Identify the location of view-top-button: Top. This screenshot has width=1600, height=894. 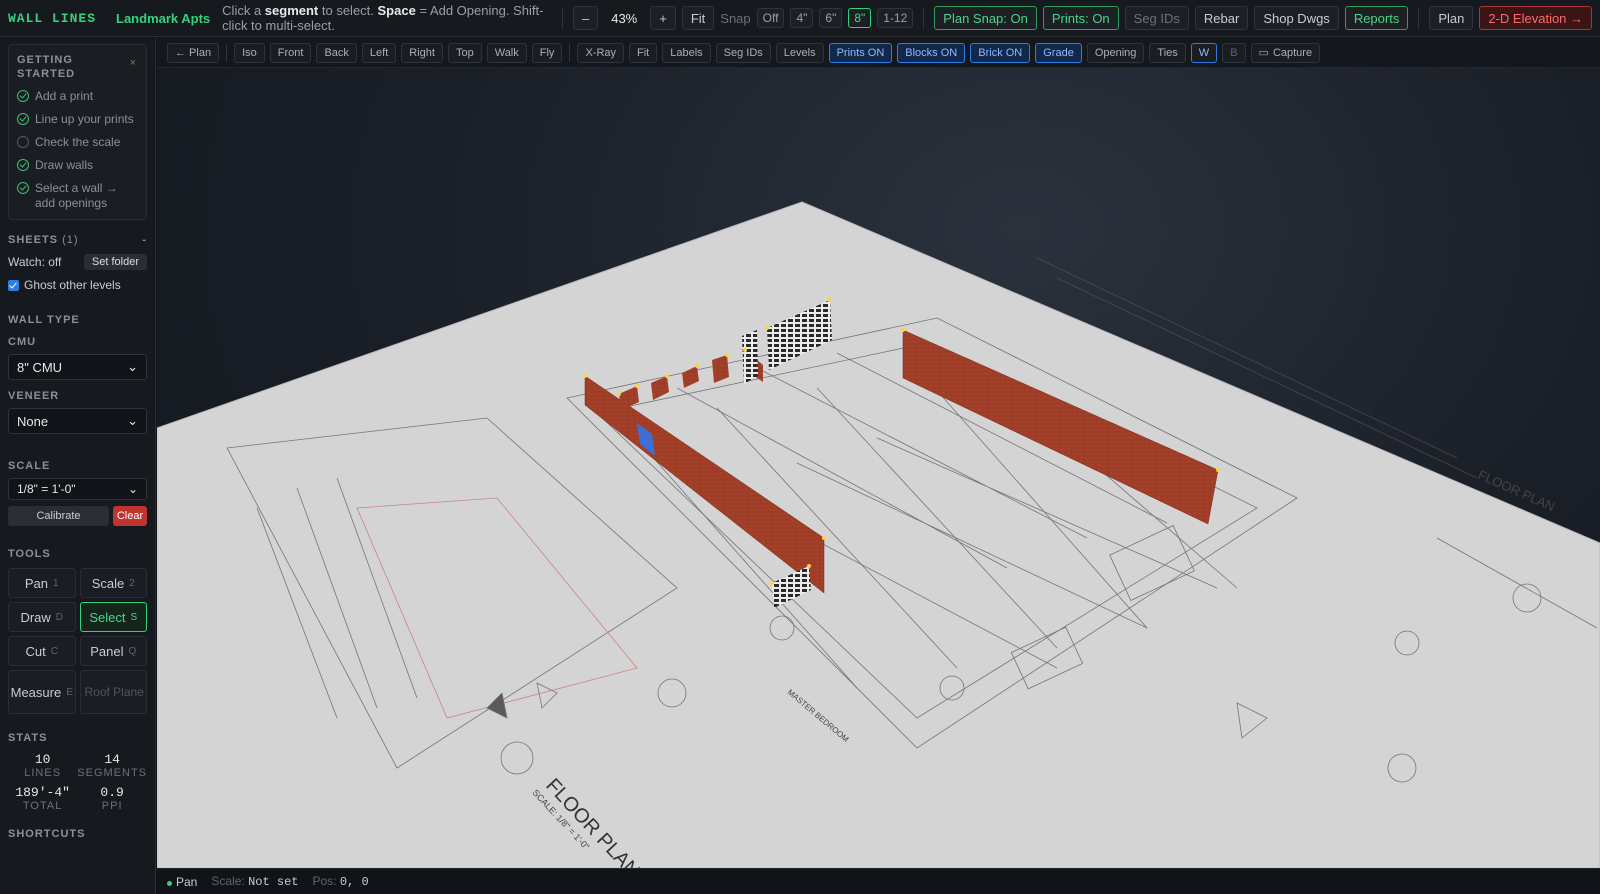
(464, 52).